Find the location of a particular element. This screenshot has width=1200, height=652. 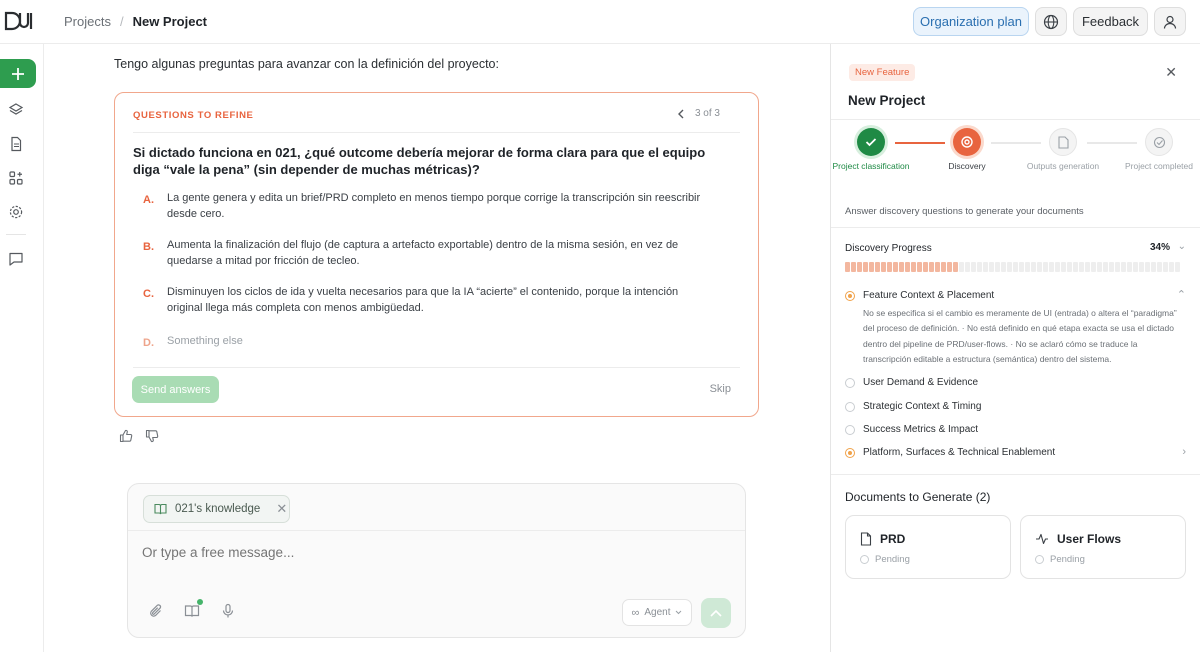

active-dot is located at coordinates (200, 602).